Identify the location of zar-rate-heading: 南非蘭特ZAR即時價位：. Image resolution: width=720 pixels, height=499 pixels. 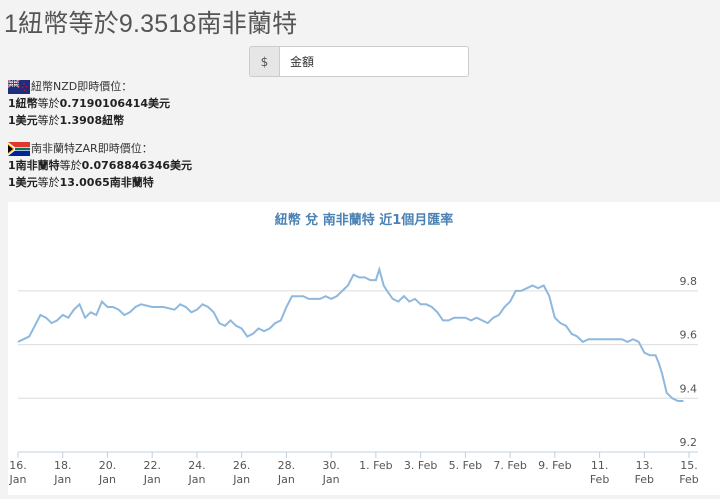
(92, 148).